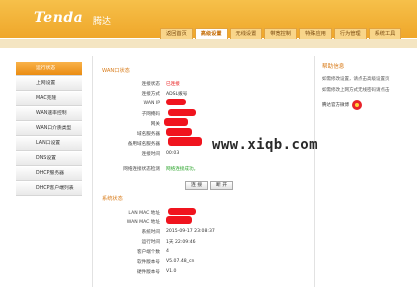  What do you see at coordinates (155, 124) in the screenshot?
I see `wan-row-label: 网关` at bounding box center [155, 124].